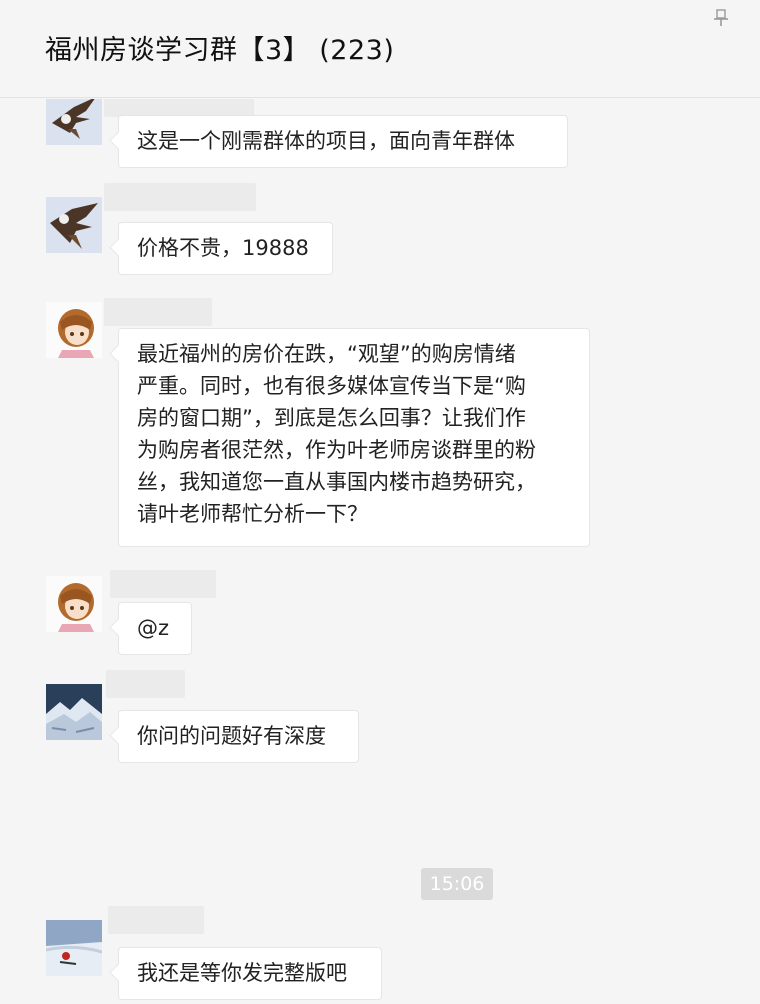 This screenshot has width=760, height=1004. Describe the element at coordinates (252, 514) in the screenshot. I see `message-text-line: 请叶老师帮忙分析一下？` at that location.